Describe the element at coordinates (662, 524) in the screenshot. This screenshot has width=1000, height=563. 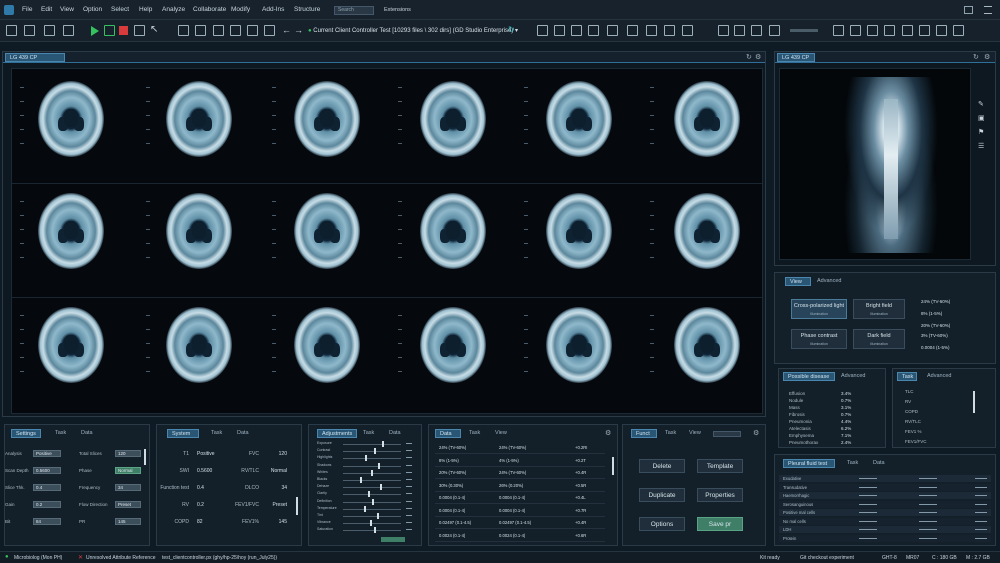
I see `options-button: Options` at that location.